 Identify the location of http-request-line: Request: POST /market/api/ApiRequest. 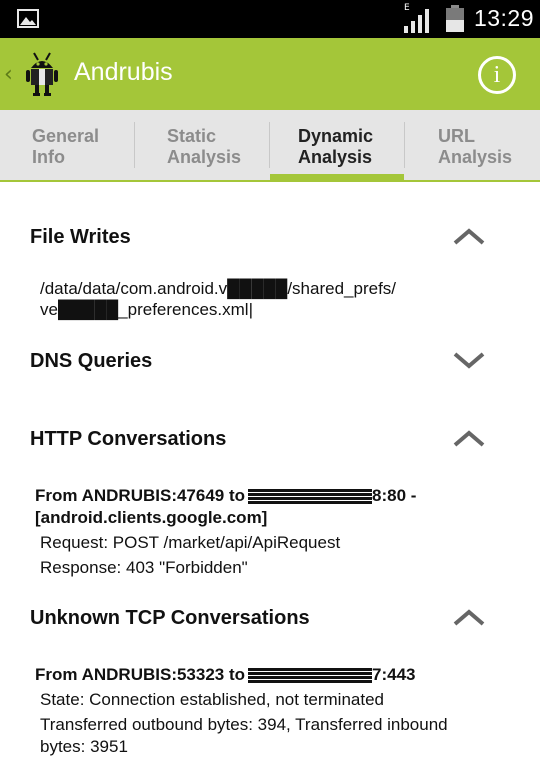
(190, 542).